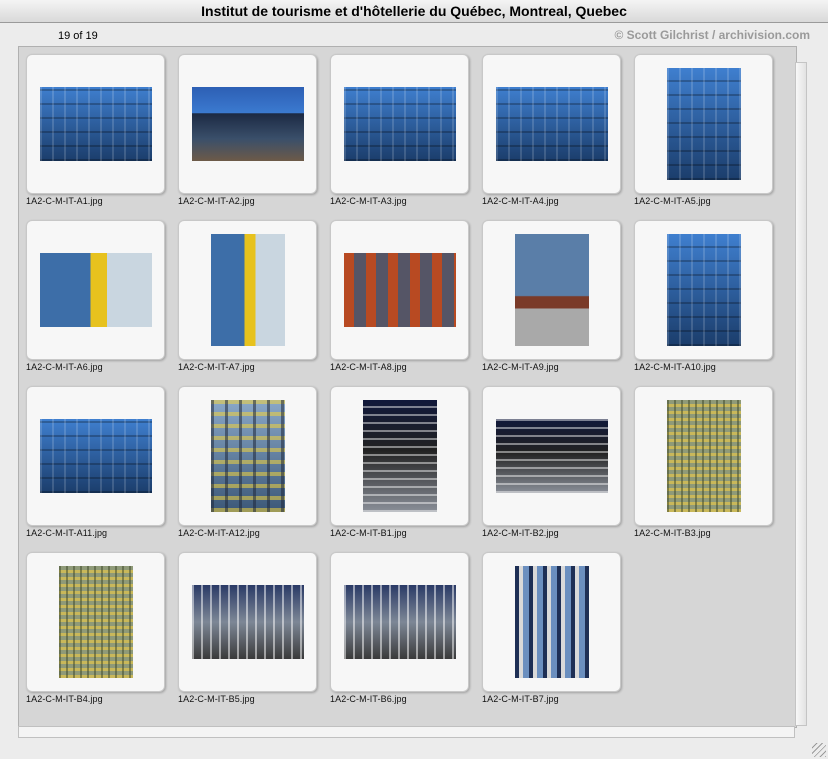  What do you see at coordinates (801, 394) in the screenshot?
I see `vertical-scrollbar` at bounding box center [801, 394].